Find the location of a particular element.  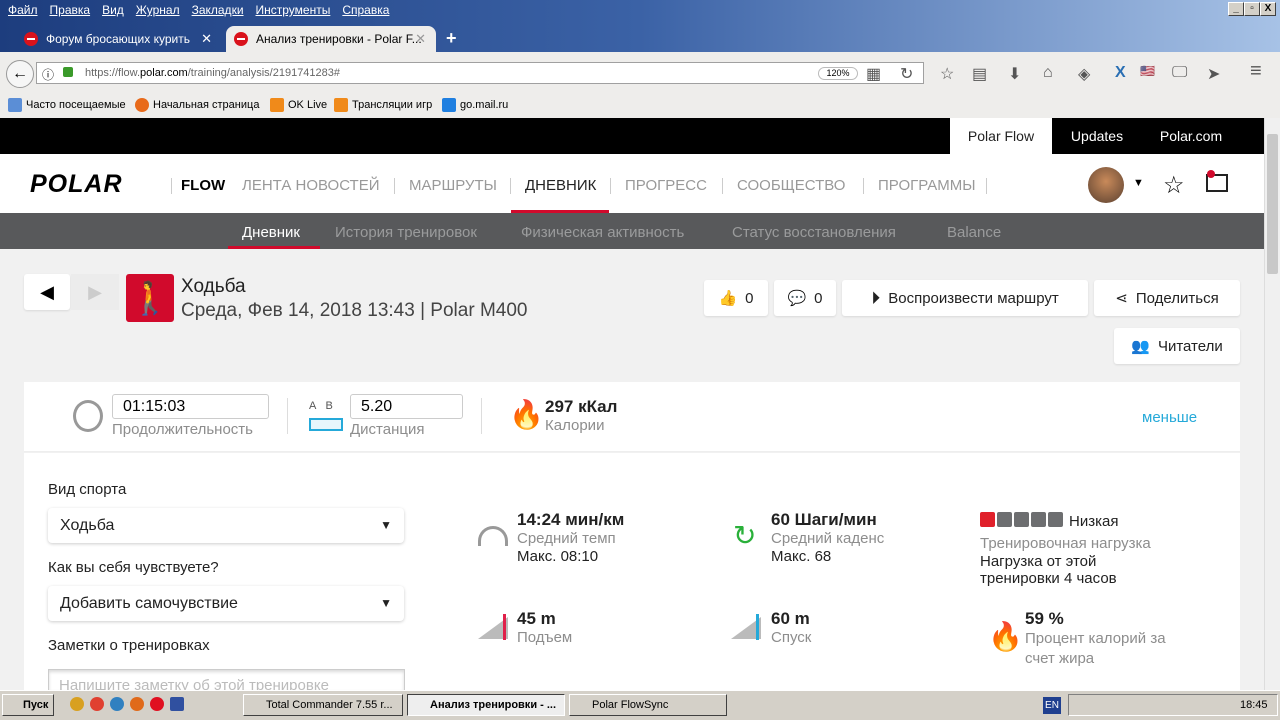

nav-routes: МАРШРУТЫ is located at coordinates (453, 185).